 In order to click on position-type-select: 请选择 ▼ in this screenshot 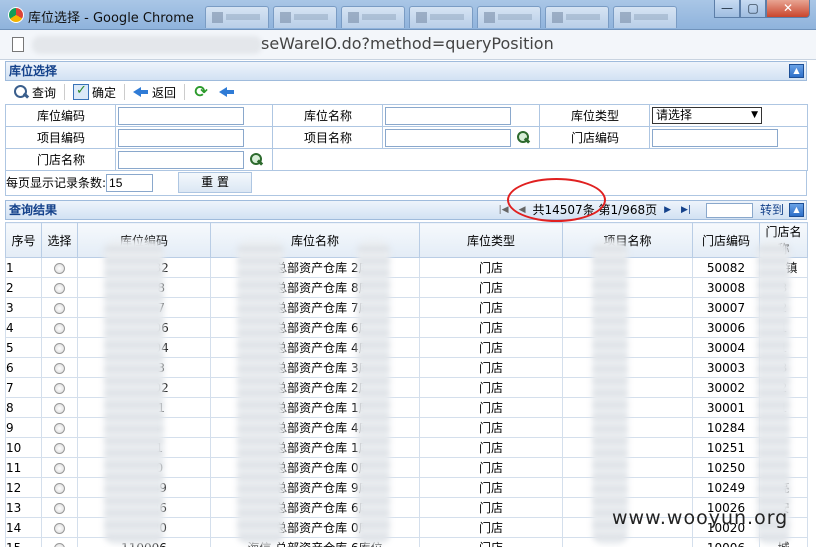, I will do `click(707, 115)`.